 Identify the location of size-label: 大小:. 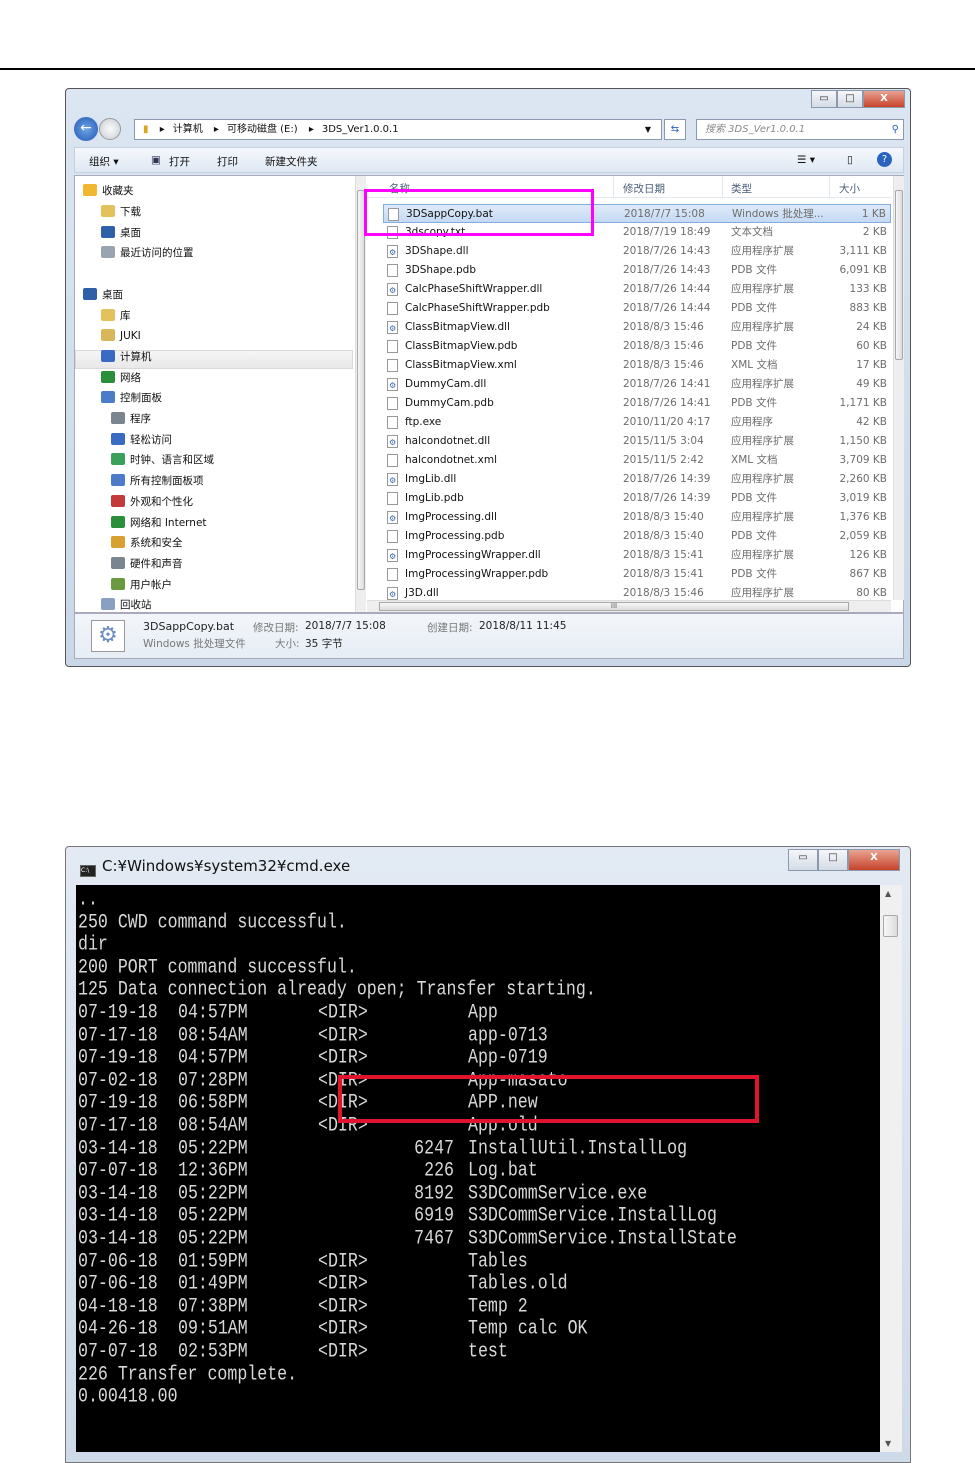
(287, 644).